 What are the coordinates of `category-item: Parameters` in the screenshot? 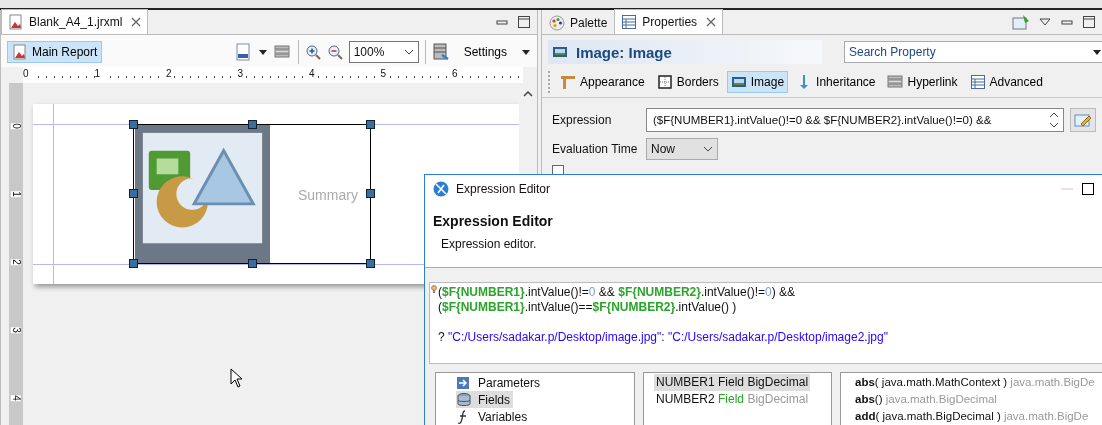 It's located at (500, 382).